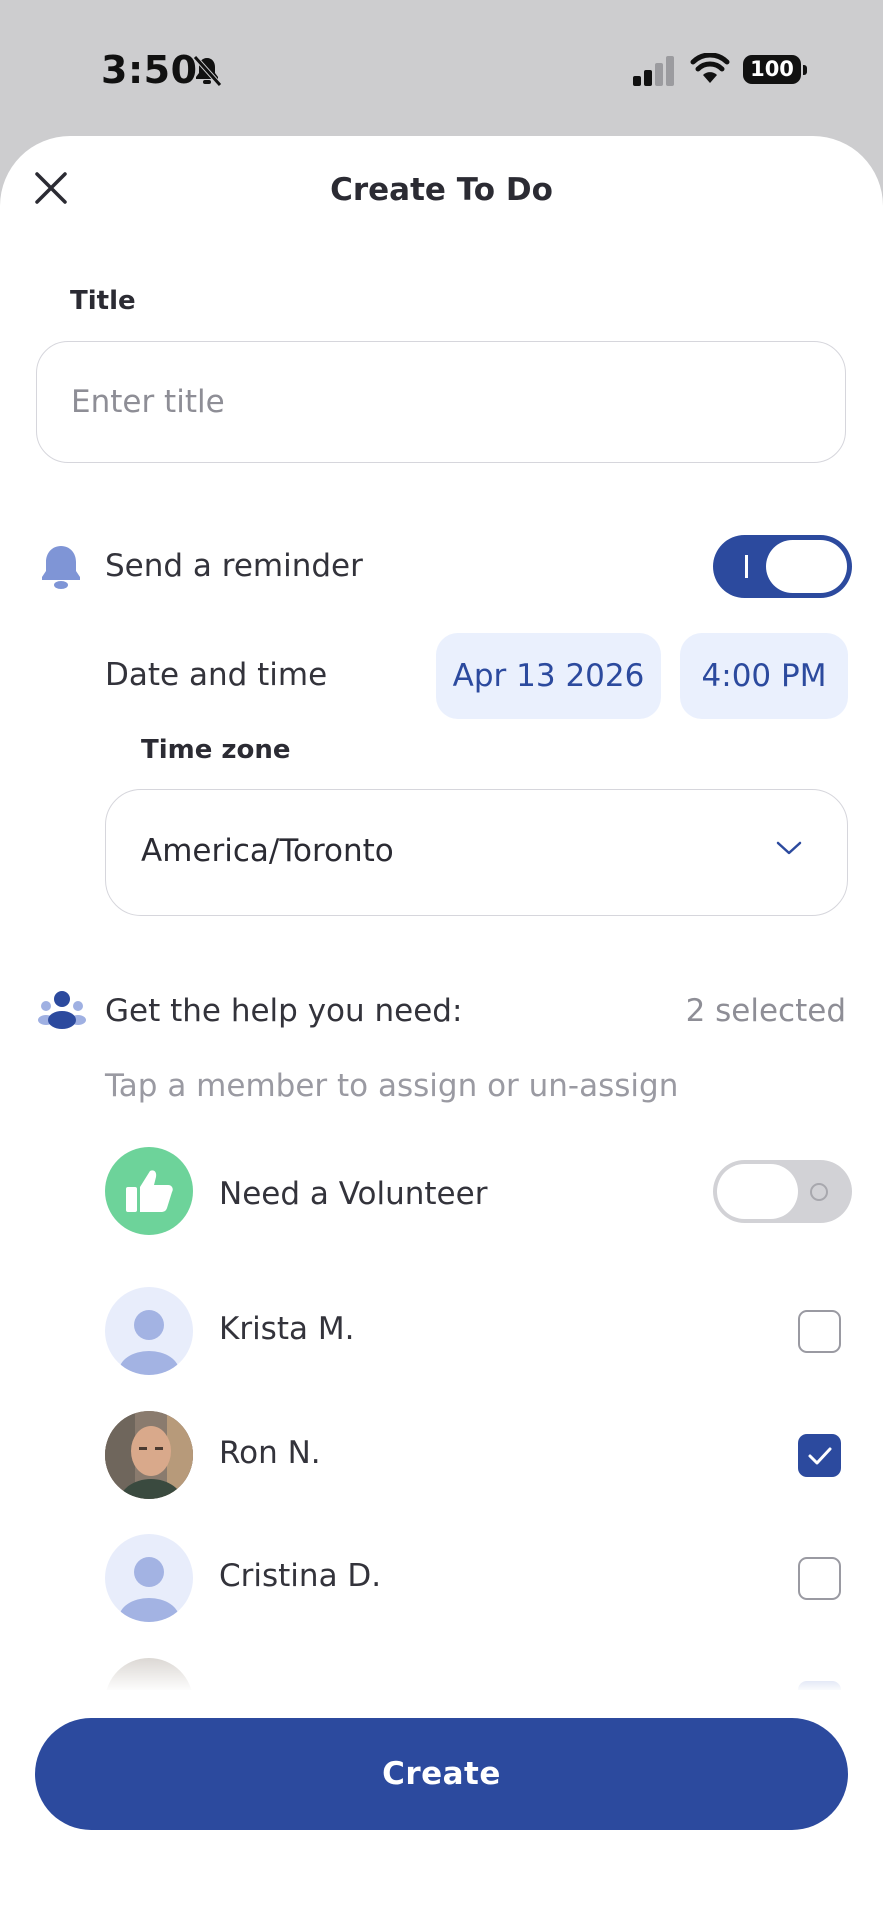  Describe the element at coordinates (62, 1010) in the screenshot. I see `people-icon` at that location.